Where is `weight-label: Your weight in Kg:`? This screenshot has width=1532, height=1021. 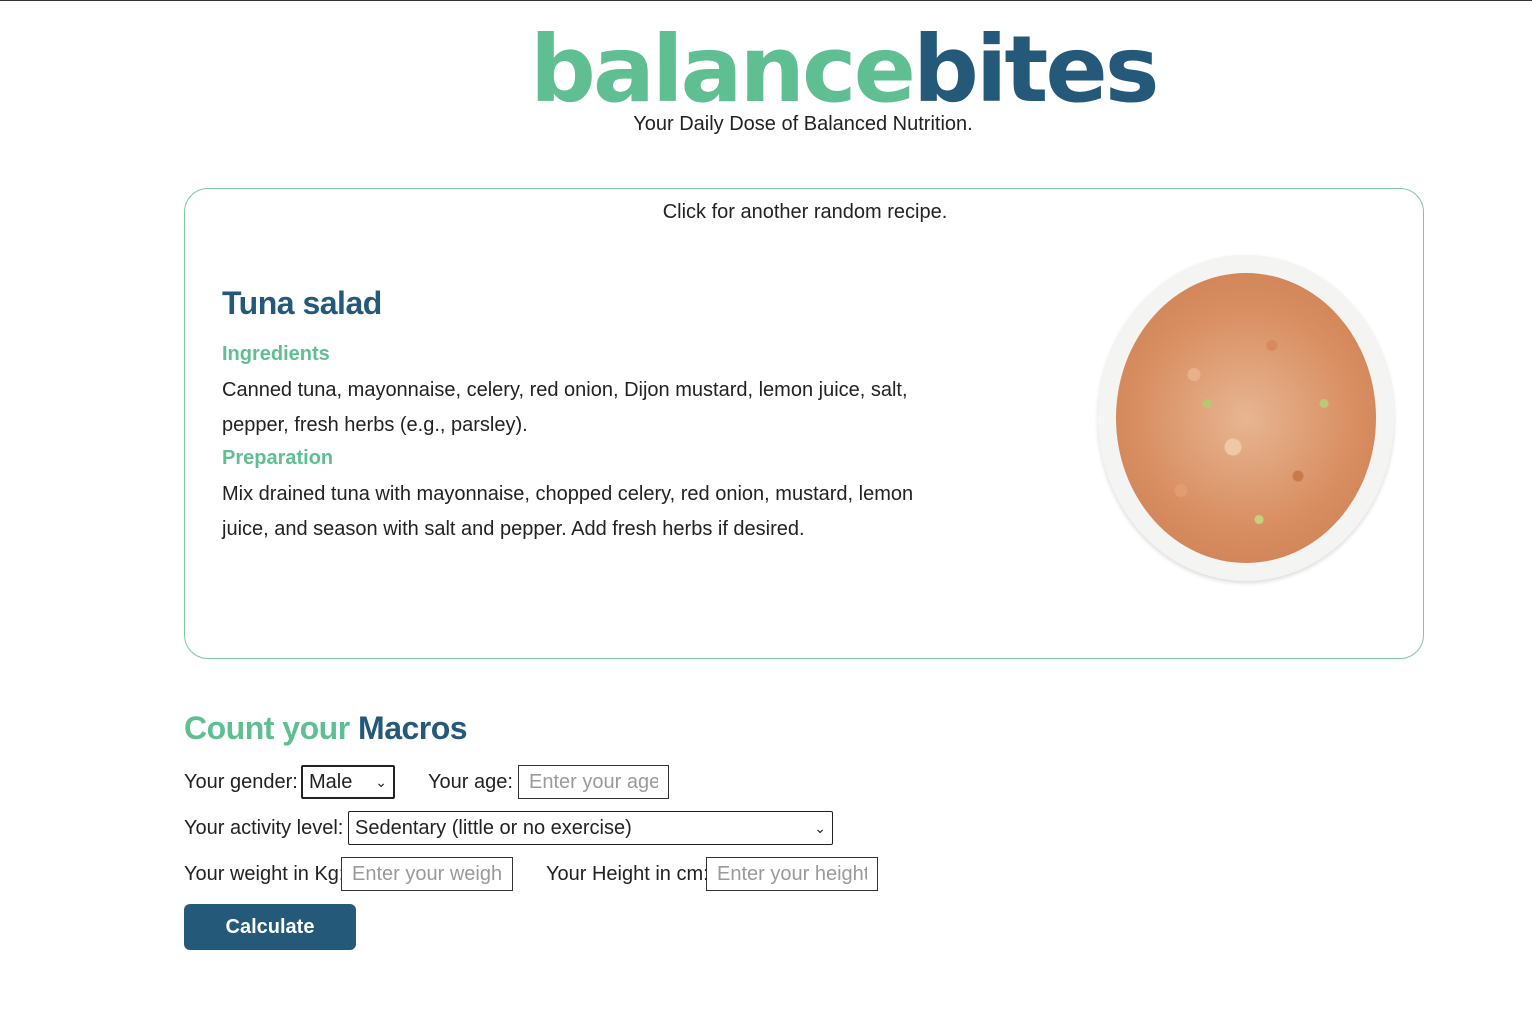 weight-label: Your weight in Kg: is located at coordinates (264, 874).